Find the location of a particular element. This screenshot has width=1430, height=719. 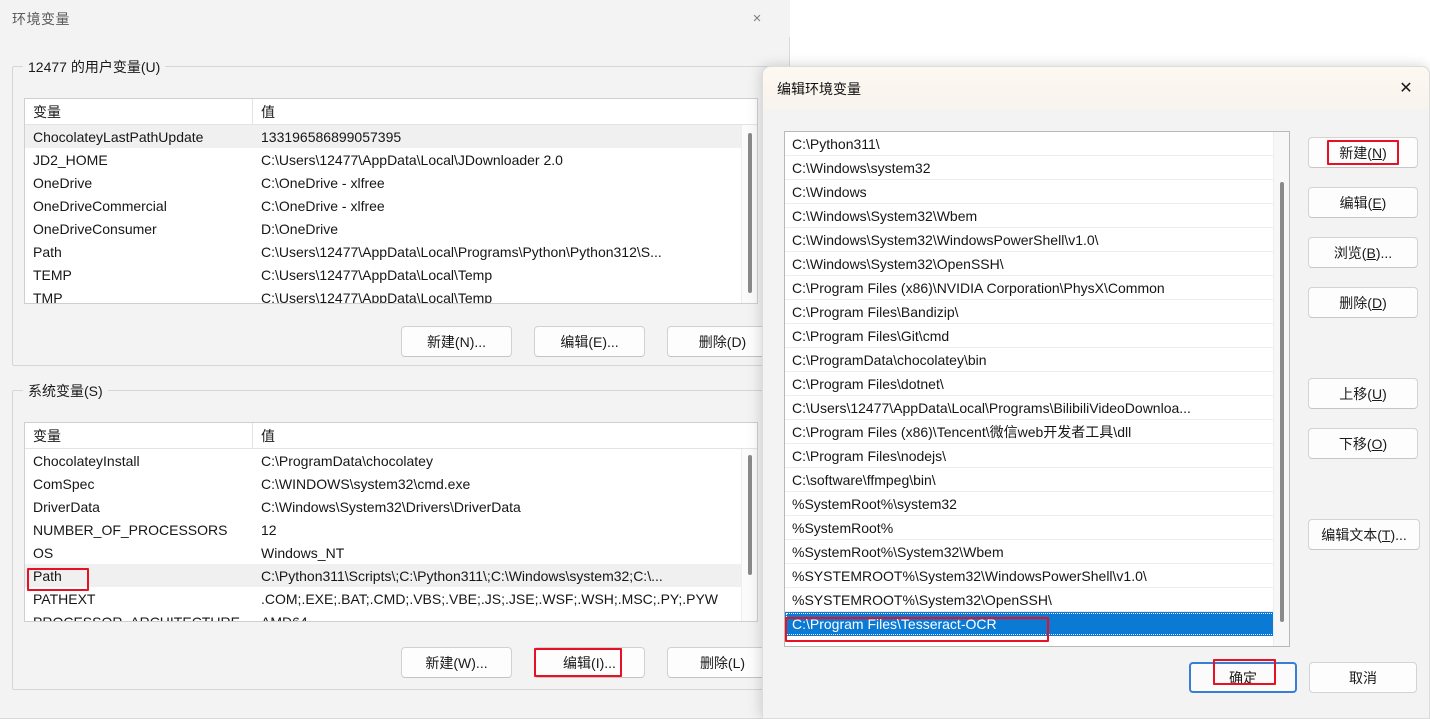

cell-variable: ChocolateyInstall is located at coordinates (86, 460).